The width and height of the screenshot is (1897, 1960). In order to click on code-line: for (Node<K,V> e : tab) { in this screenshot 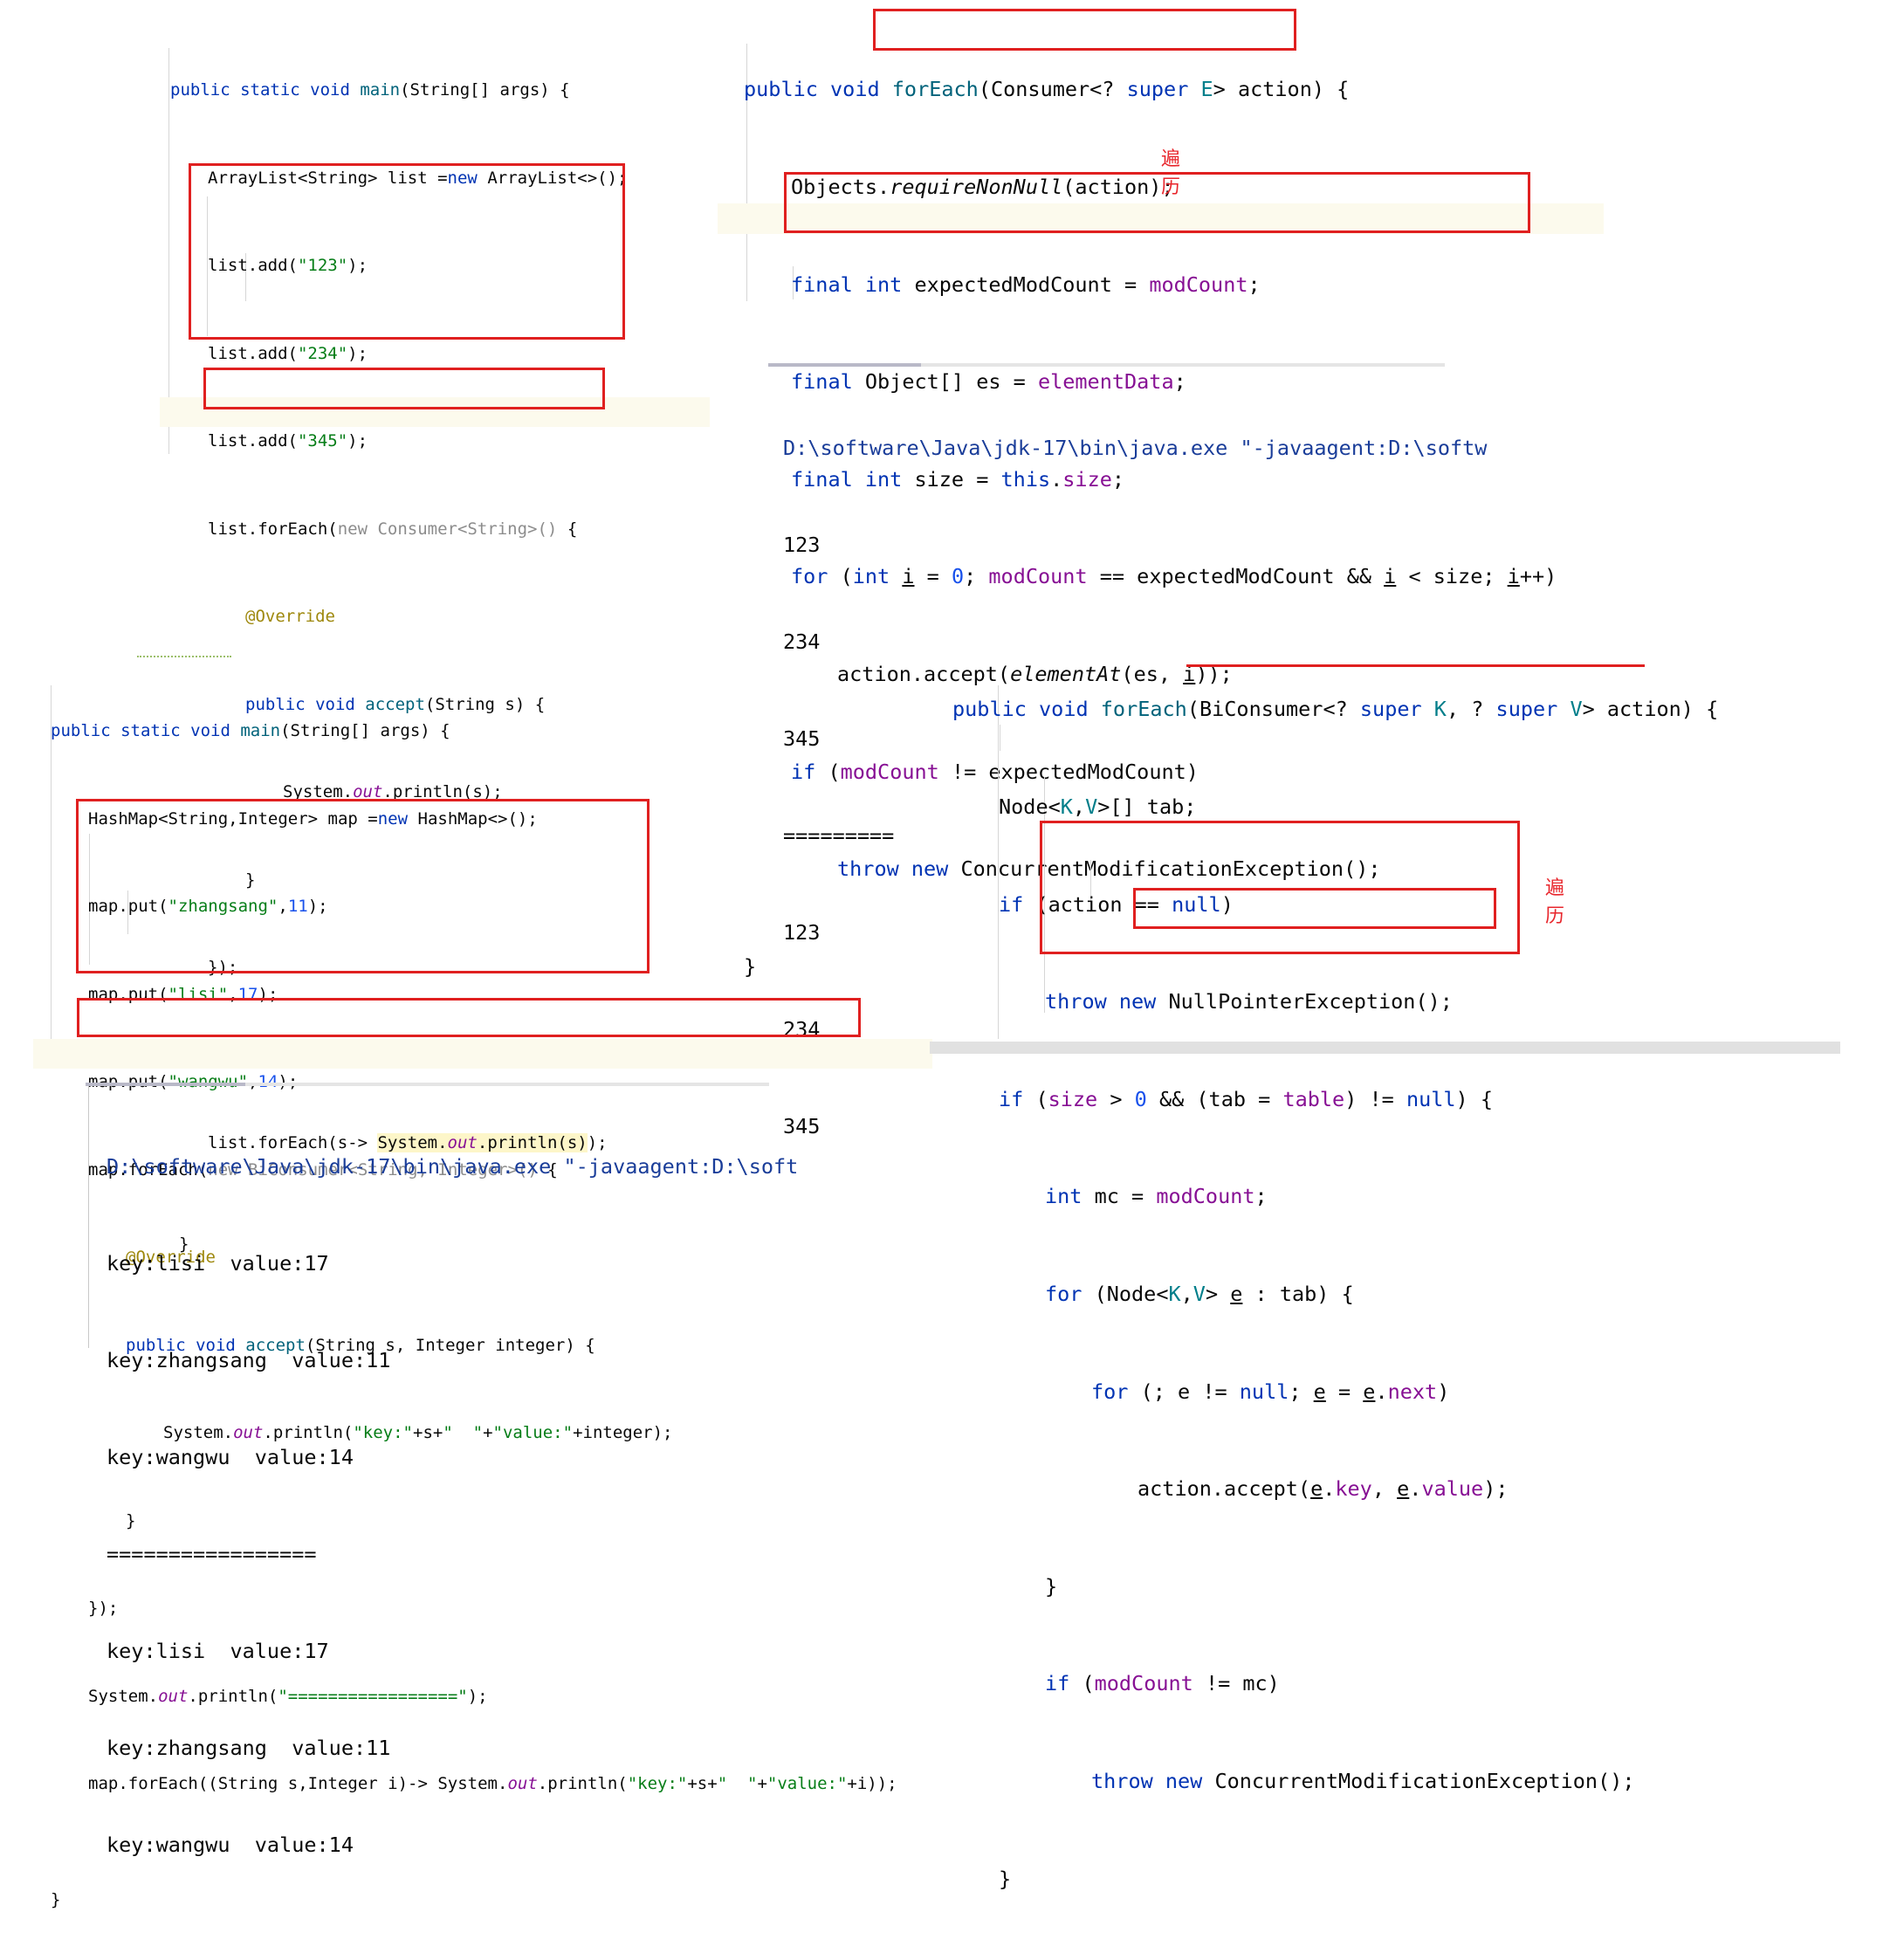, I will do `click(1199, 1293)`.